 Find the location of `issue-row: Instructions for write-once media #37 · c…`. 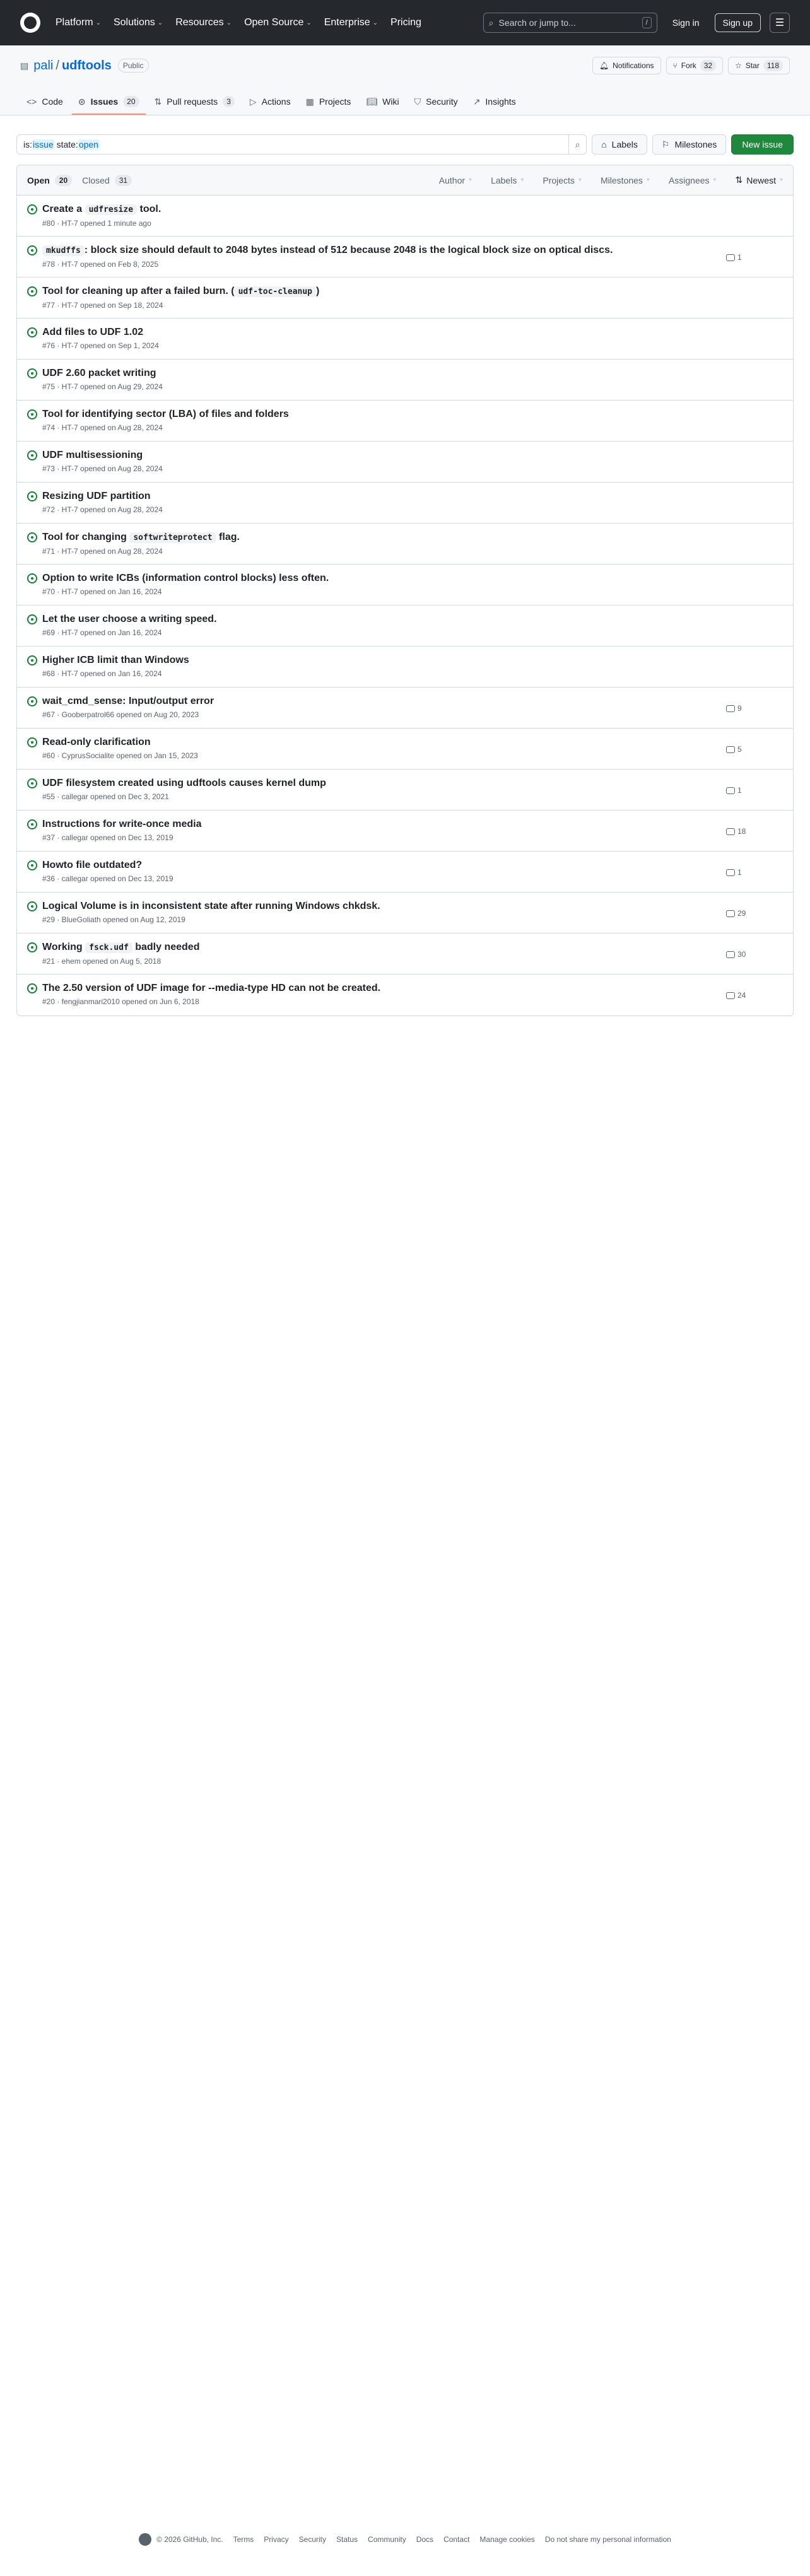

issue-row: Instructions for write-once media #37 · c… is located at coordinates (405, 831).